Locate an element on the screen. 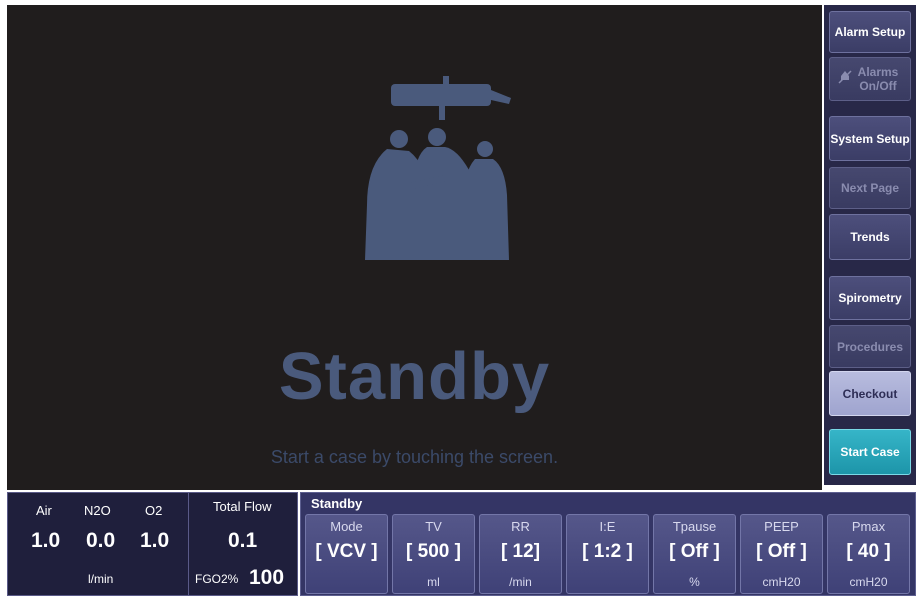 The width and height of the screenshot is (922, 600). trends-label: Trends is located at coordinates (870, 237).